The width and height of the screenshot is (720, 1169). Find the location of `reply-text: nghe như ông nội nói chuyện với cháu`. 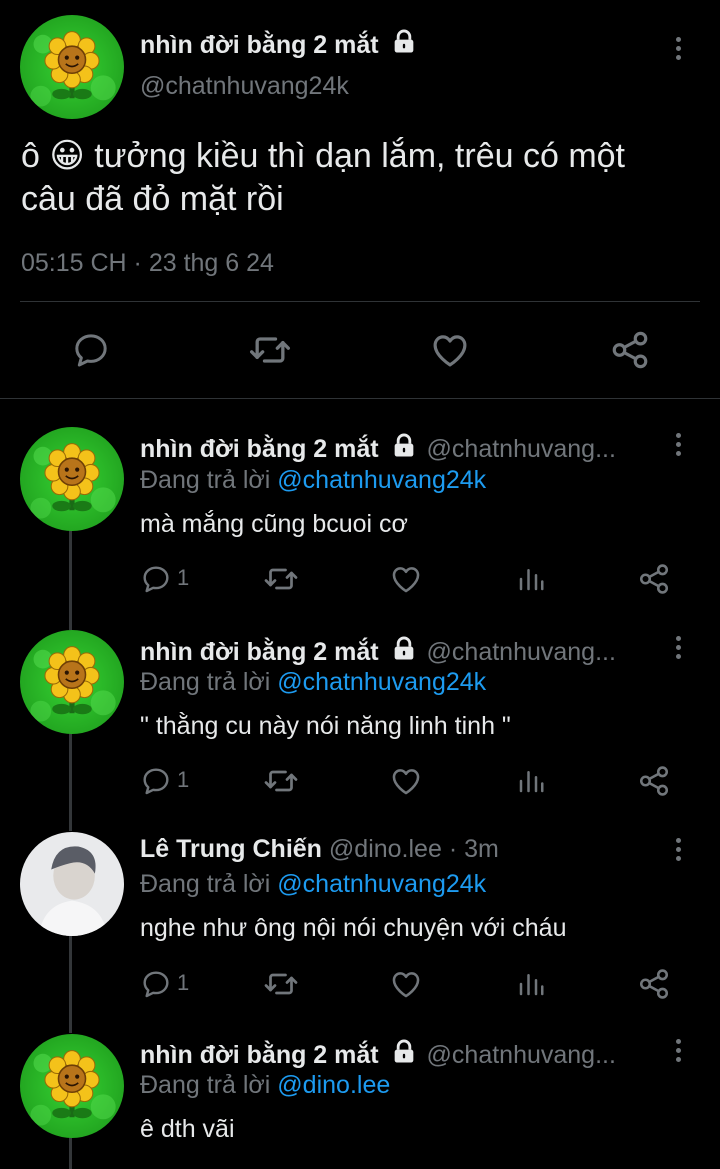

reply-text: nghe như ông nội nói chuyện với cháu is located at coordinates (353, 928).